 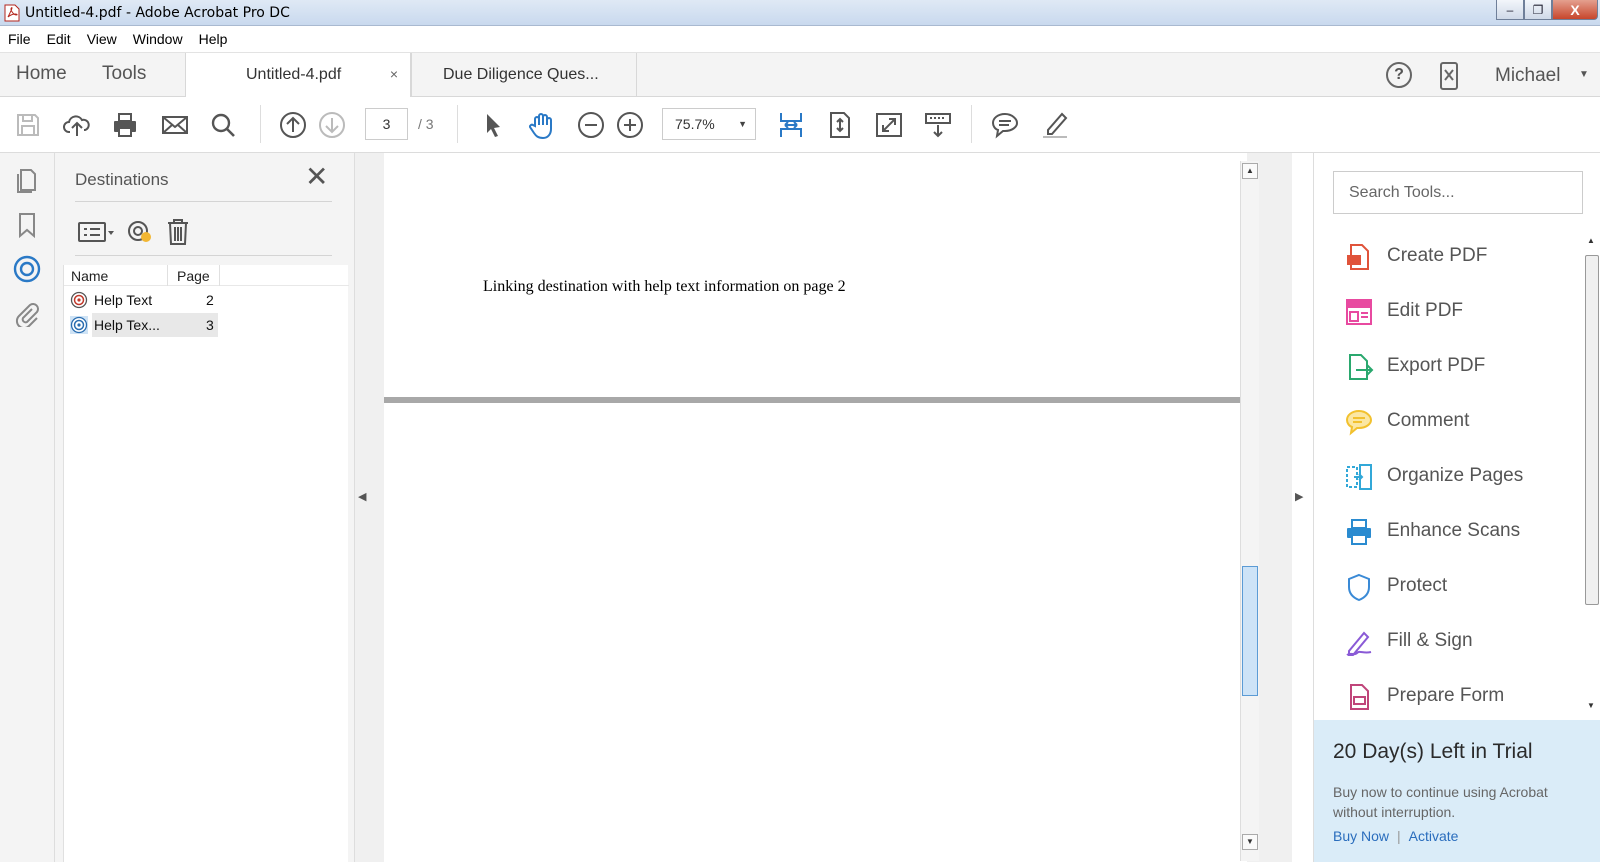 I want to click on zoom-level-value: 75.7%, so click(x=695, y=124).